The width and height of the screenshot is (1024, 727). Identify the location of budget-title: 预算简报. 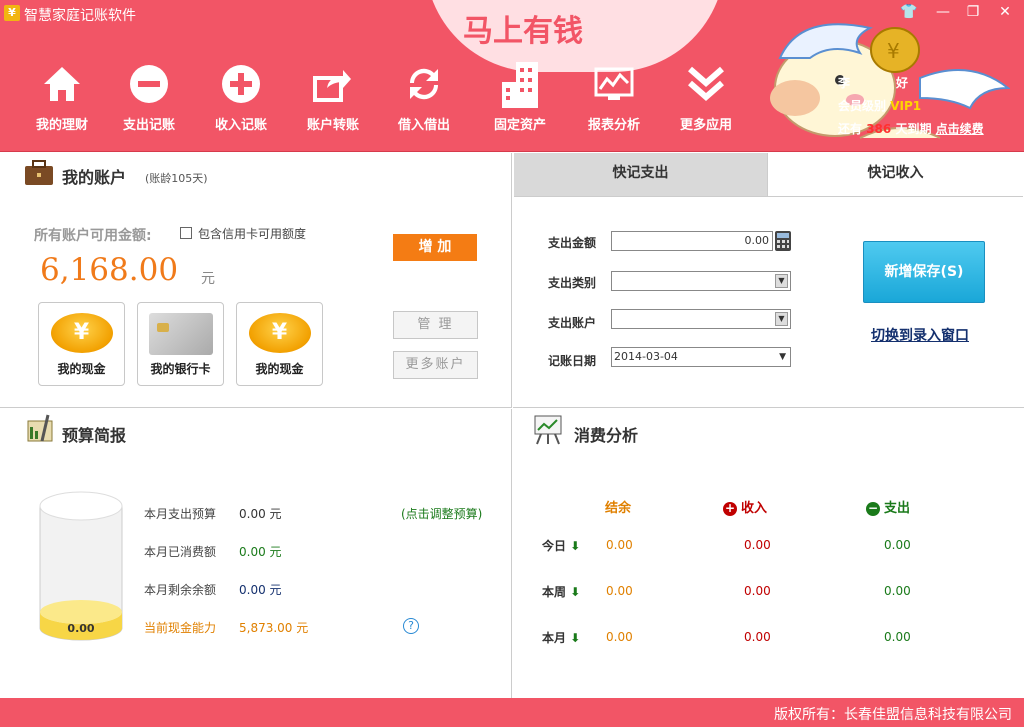
(94, 435).